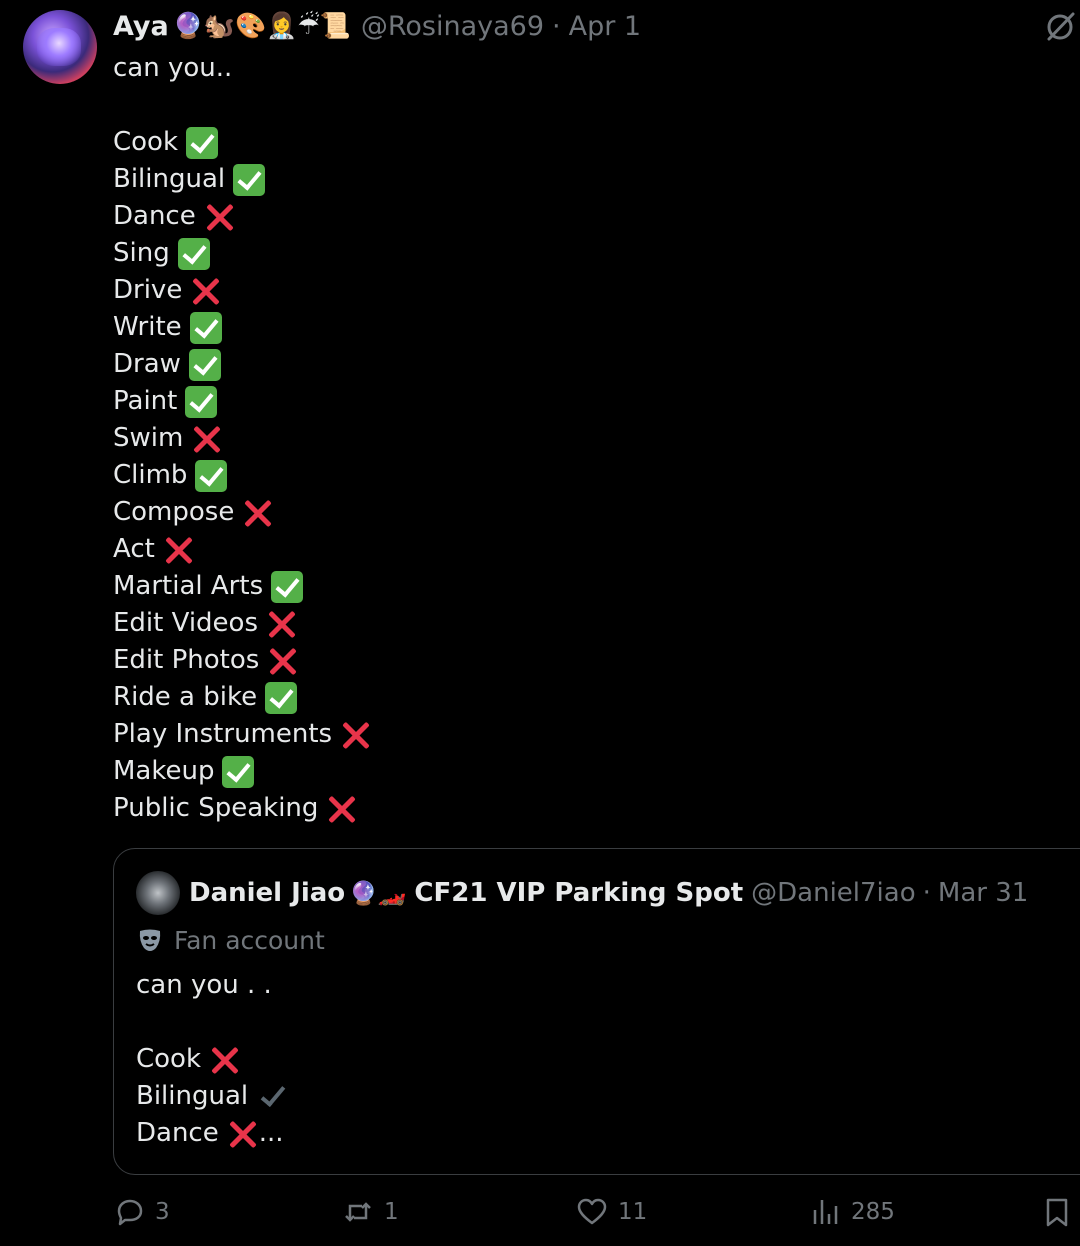 This screenshot has height=1246, width=1080. Describe the element at coordinates (391, 1212) in the screenshot. I see `repost-count: 1` at that location.